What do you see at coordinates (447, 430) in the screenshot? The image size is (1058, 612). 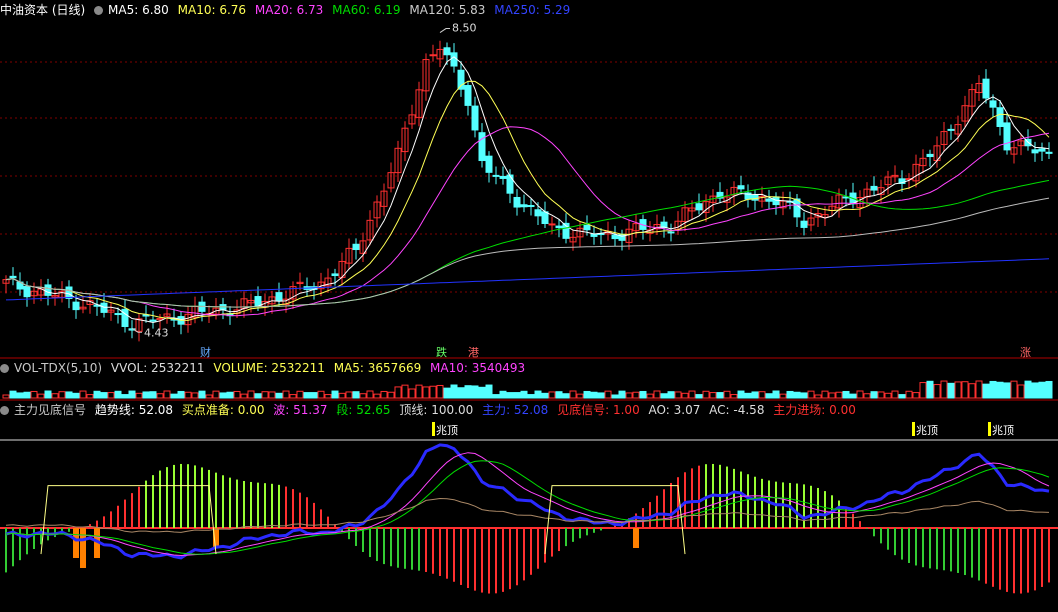 I see `top-signal-label: 兆顶` at bounding box center [447, 430].